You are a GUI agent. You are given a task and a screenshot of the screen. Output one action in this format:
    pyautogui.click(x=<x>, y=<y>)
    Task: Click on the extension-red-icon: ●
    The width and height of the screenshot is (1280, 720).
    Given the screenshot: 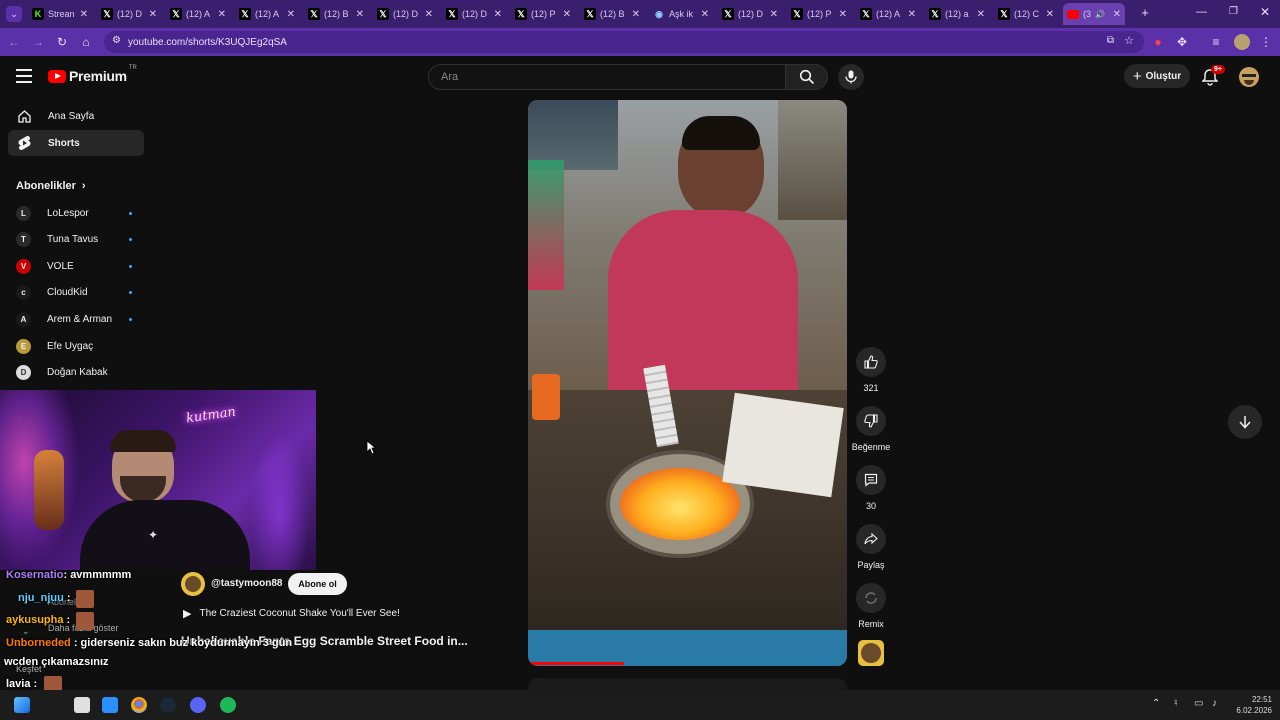 What is the action you would take?
    pyautogui.click(x=1158, y=42)
    